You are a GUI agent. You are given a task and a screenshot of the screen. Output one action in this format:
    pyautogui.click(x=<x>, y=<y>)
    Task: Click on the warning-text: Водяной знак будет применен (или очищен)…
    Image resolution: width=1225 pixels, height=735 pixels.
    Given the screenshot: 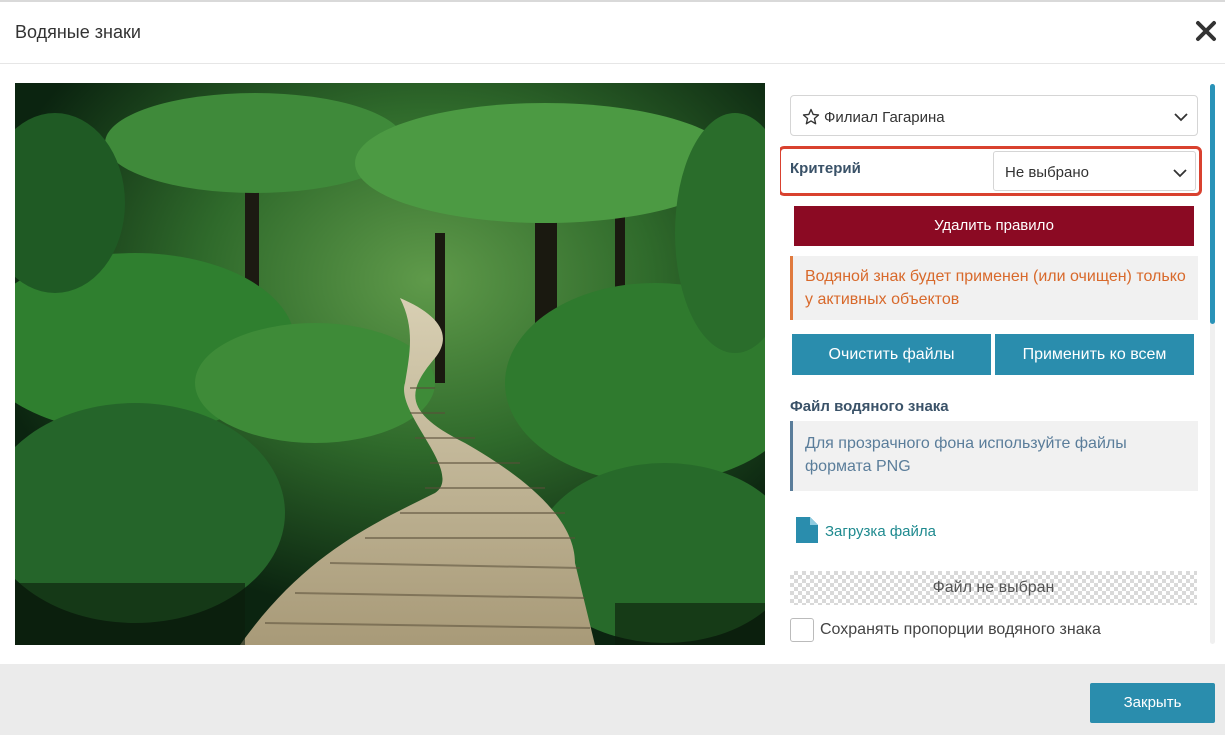 What is the action you would take?
    pyautogui.click(x=995, y=288)
    